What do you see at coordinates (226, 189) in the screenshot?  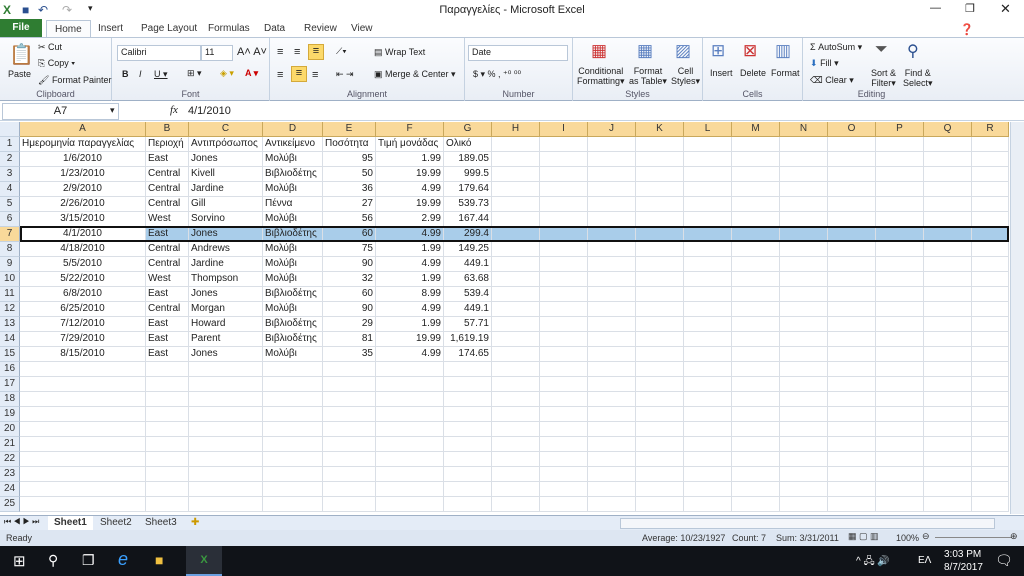 I see `cell-C4: Jardine` at bounding box center [226, 189].